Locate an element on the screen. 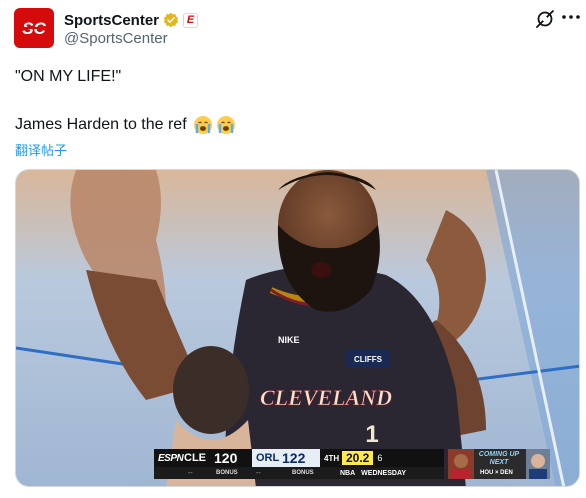 This screenshot has height=498, width=586. translate-post-link: 翻译帖子 is located at coordinates (41, 149).